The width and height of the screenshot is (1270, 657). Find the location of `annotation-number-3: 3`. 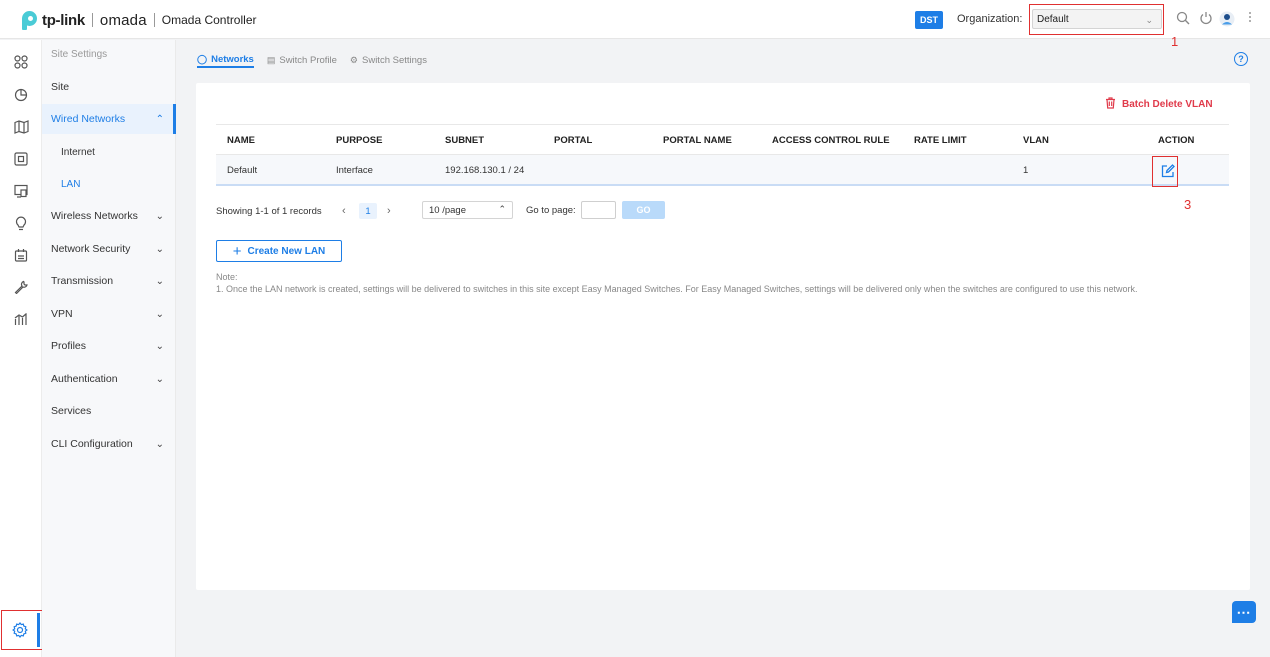

annotation-number-3: 3 is located at coordinates (1188, 204).